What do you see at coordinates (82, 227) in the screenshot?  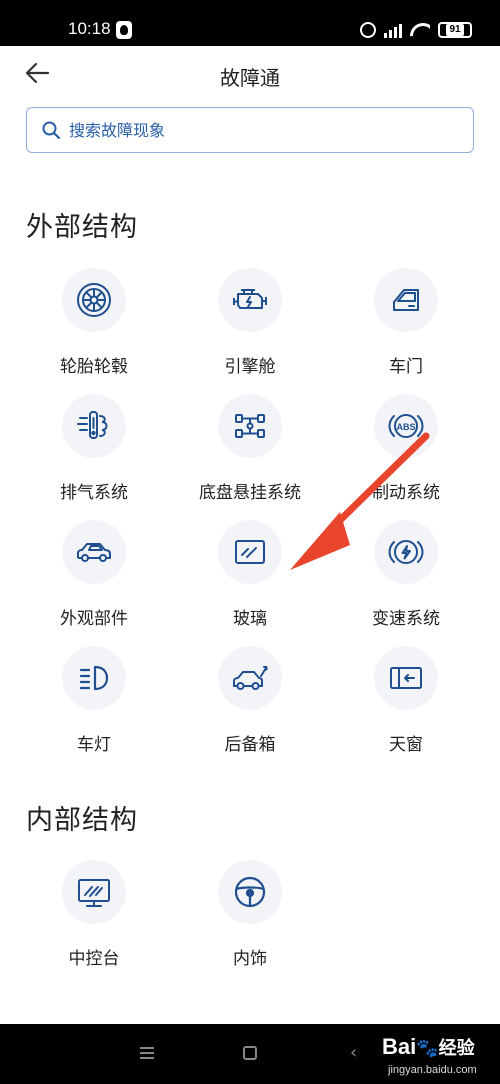 I see `section-title-exterior: 外部结构` at bounding box center [82, 227].